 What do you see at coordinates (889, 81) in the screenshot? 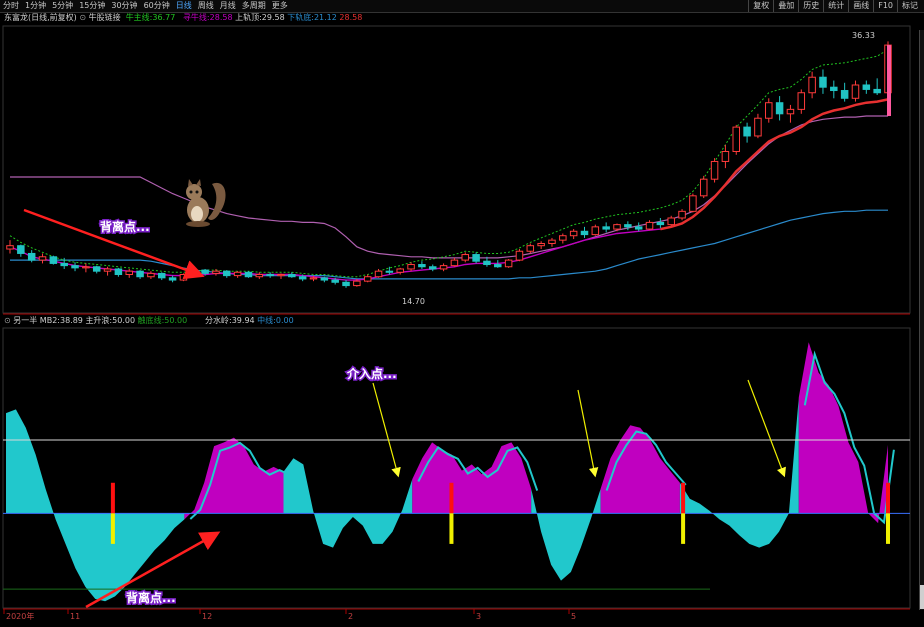
I see `highlight-bar` at bounding box center [889, 81].